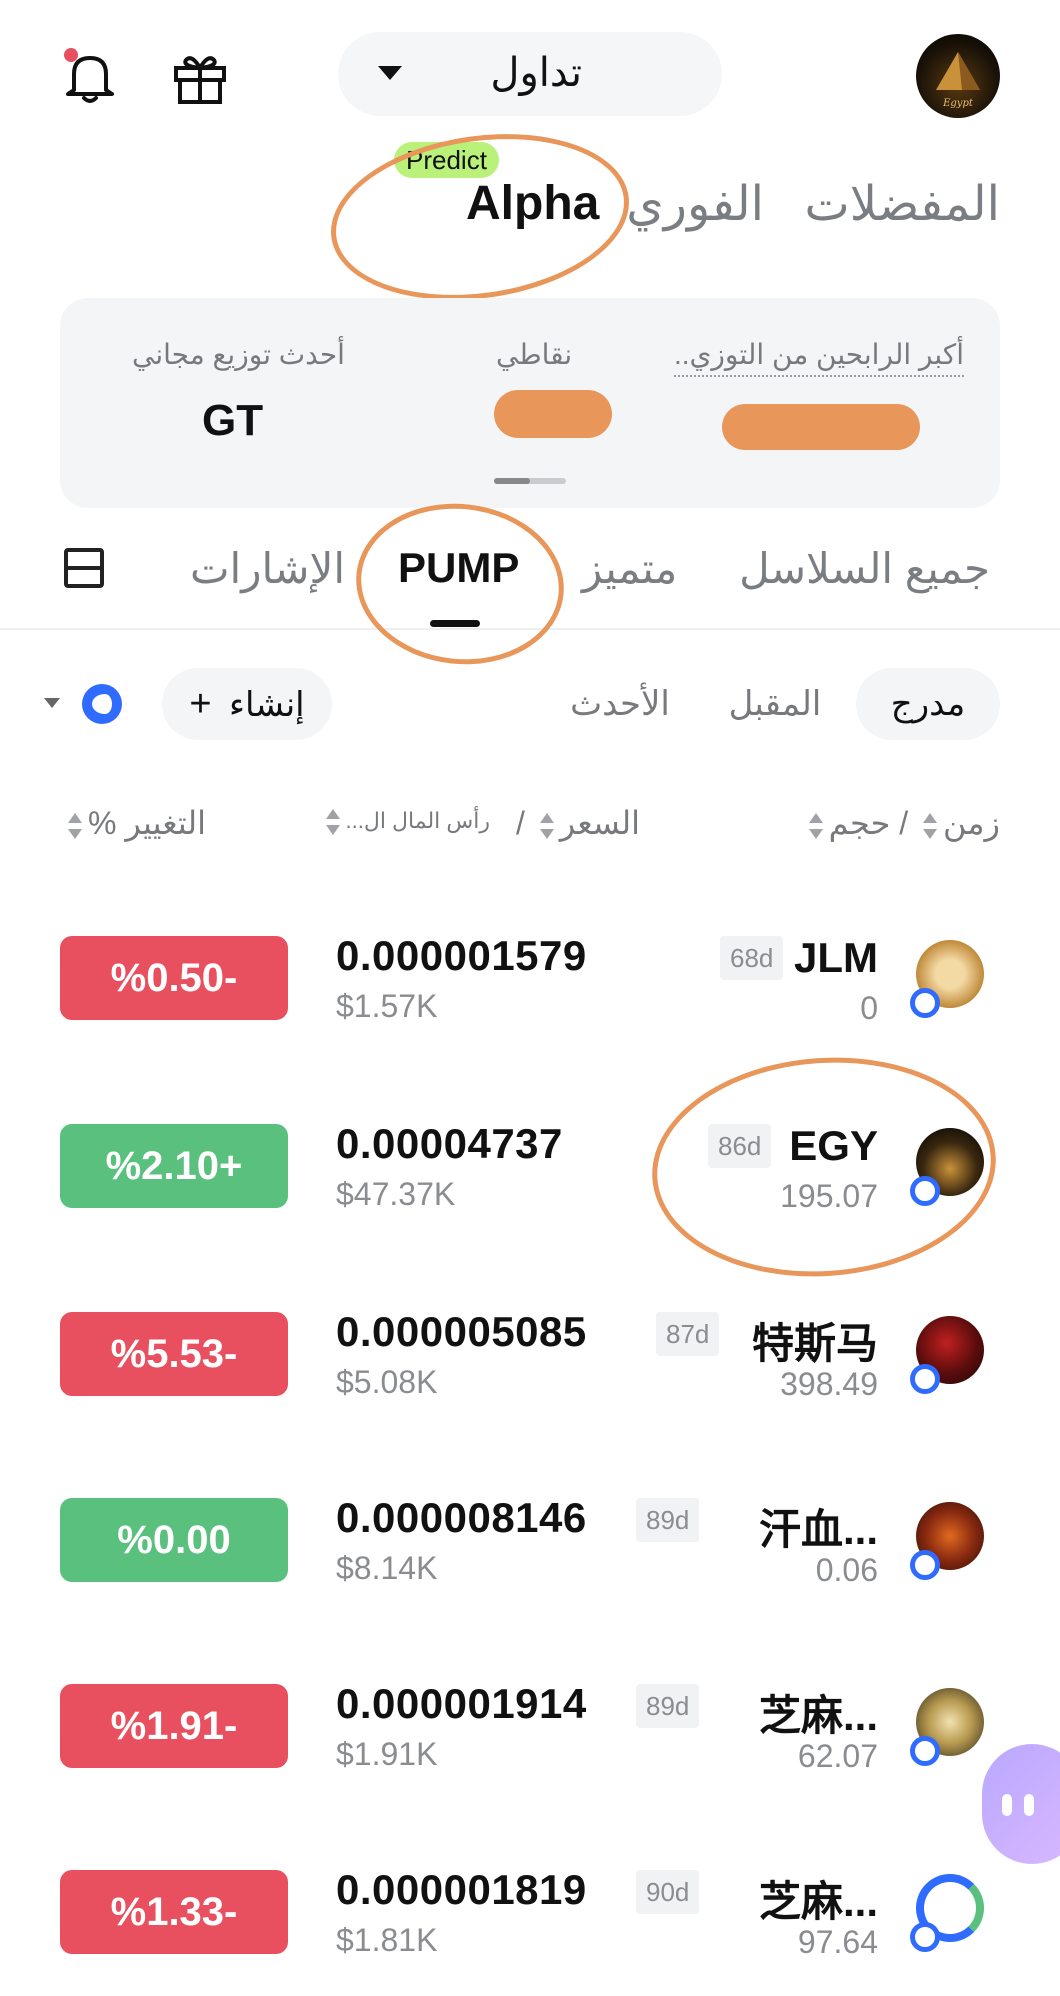 The height and width of the screenshot is (1996, 1060). What do you see at coordinates (629, 568) in the screenshot?
I see `tab-featured: متميز` at bounding box center [629, 568].